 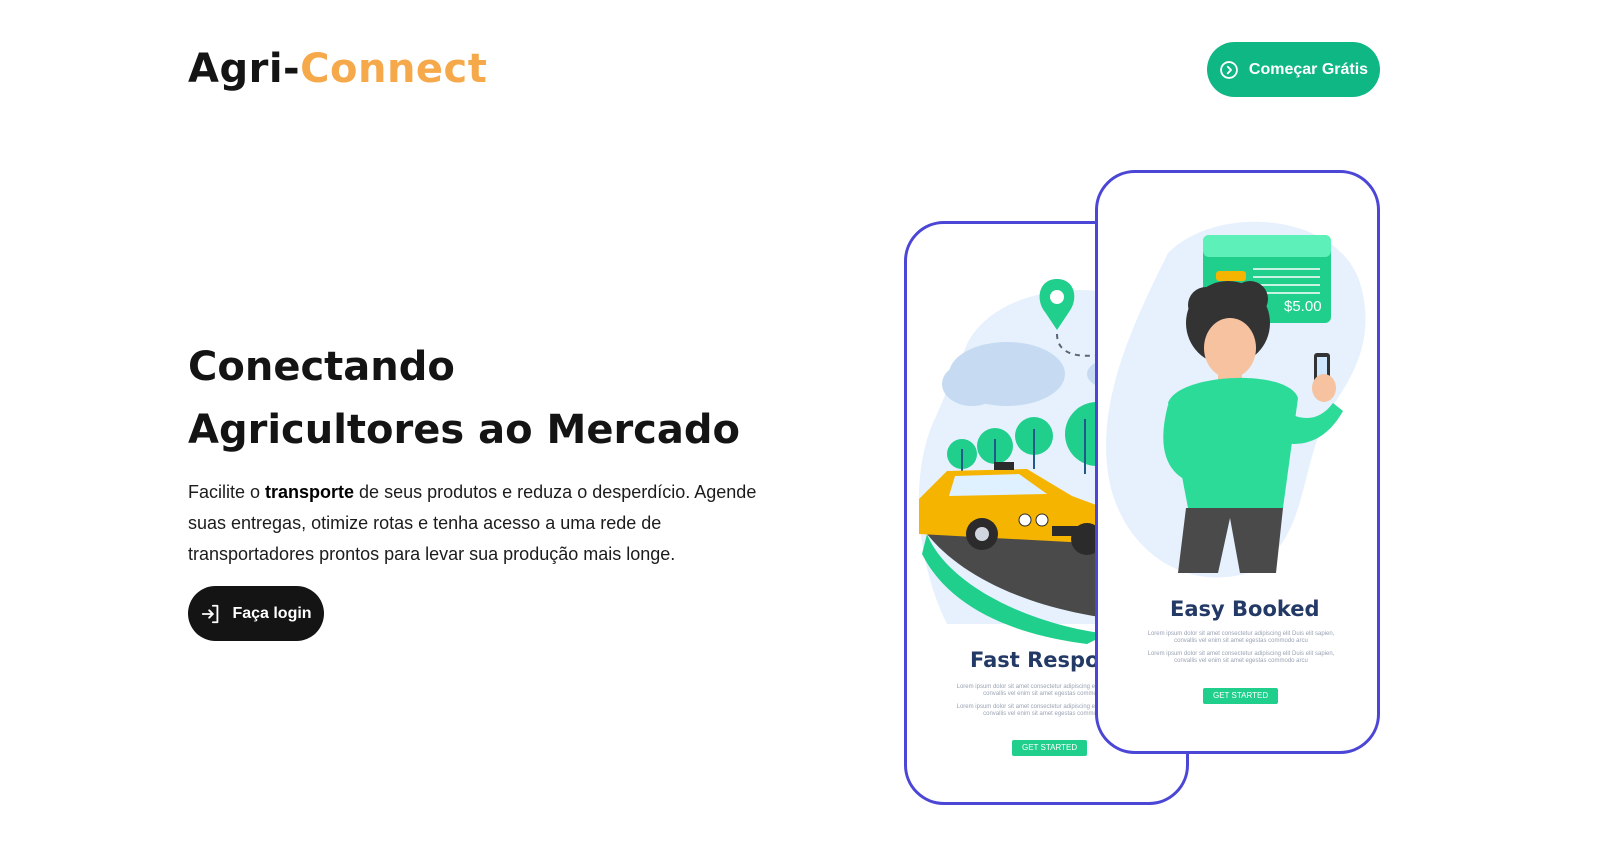 What do you see at coordinates (394, 69) in the screenshot?
I see `logo-part-connect: Connect` at bounding box center [394, 69].